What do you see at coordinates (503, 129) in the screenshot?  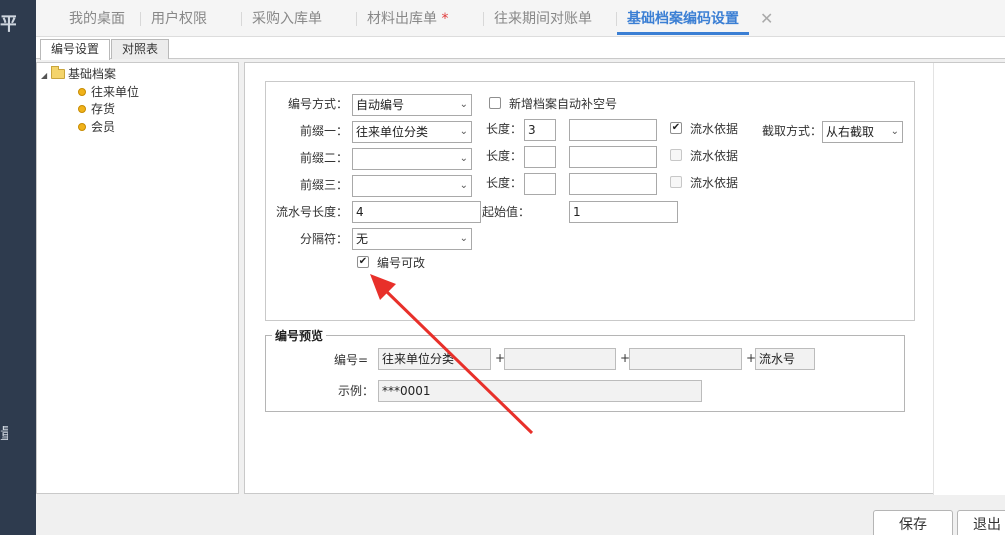 I see `length1-label: 长度：` at bounding box center [503, 129].